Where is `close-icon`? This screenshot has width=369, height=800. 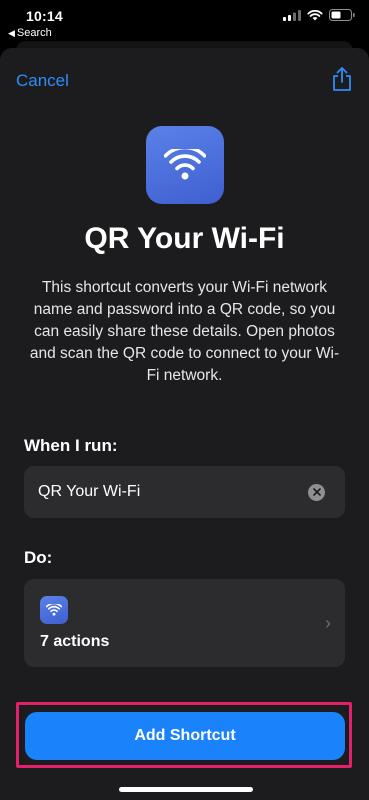 close-icon is located at coordinates (316, 492).